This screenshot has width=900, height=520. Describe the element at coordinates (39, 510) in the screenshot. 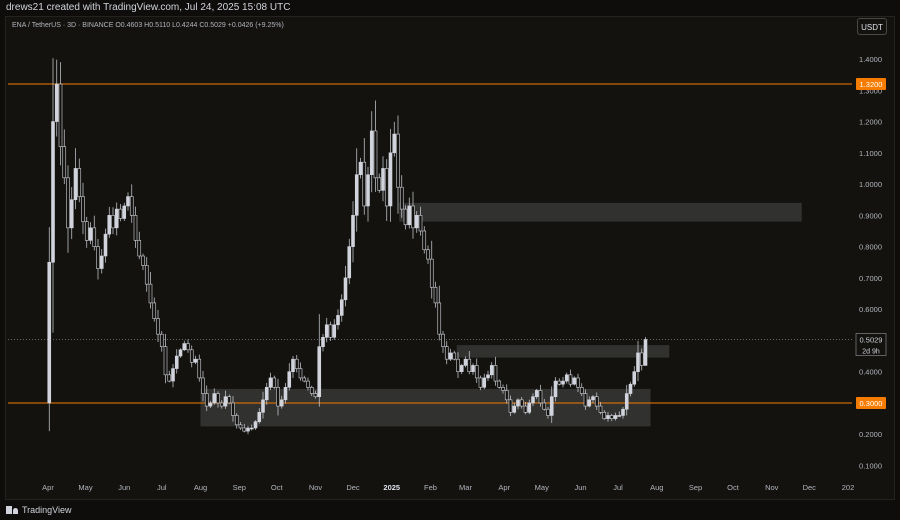

I see `tradingview-logo: TradingView` at that location.